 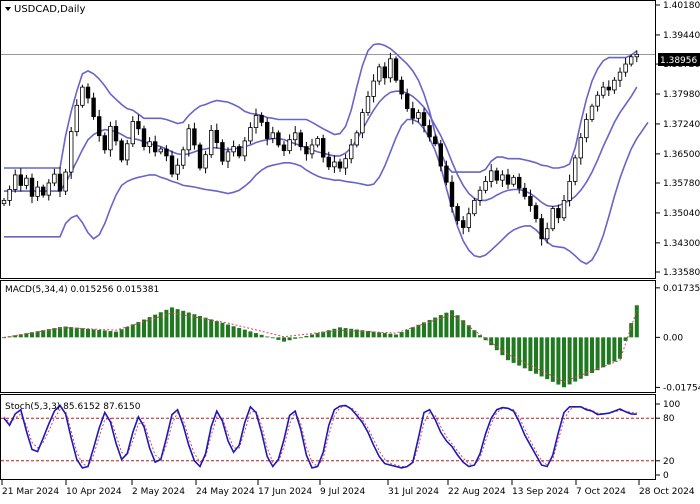 I want to click on price-y-tick-label: 1.35780, so click(x=681, y=184).